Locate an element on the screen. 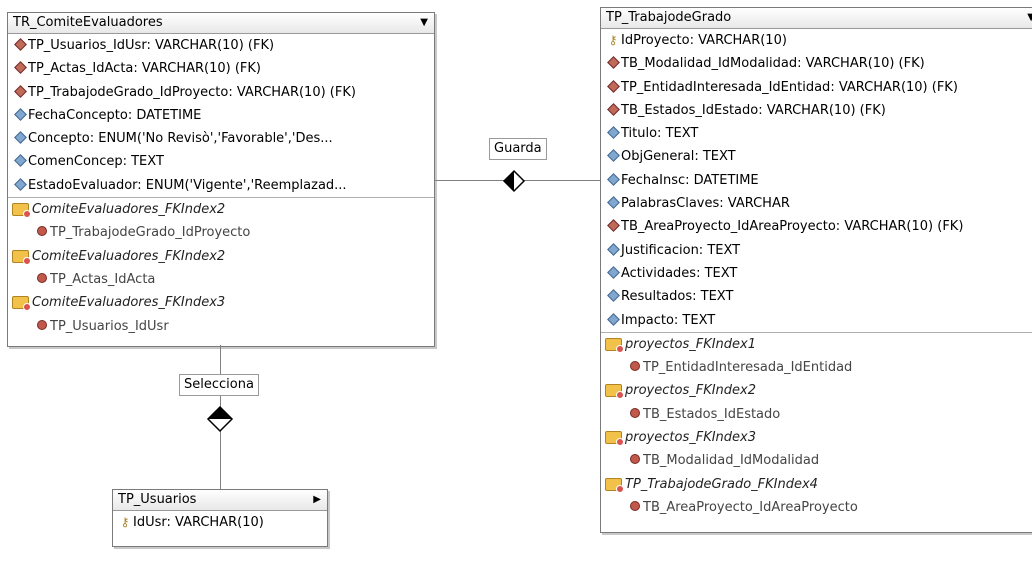 Image resolution: width=1032 pixels, height=563 pixels. column-row: Actividades: TEXT is located at coordinates (816, 273).